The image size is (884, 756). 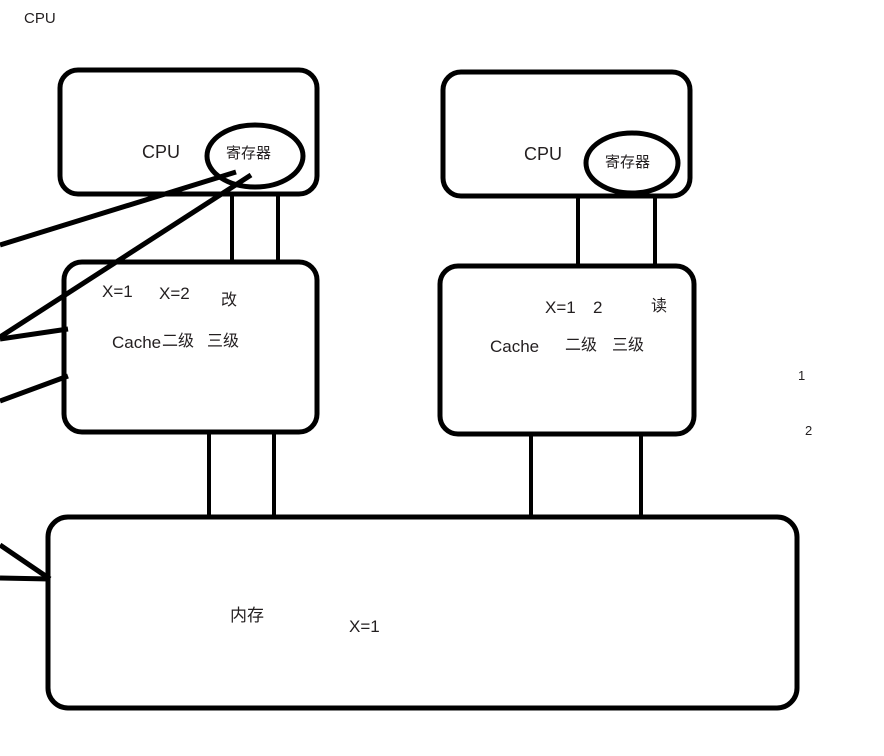 What do you see at coordinates (117, 291) in the screenshot?
I see `left-cache-value-old: X=1` at bounding box center [117, 291].